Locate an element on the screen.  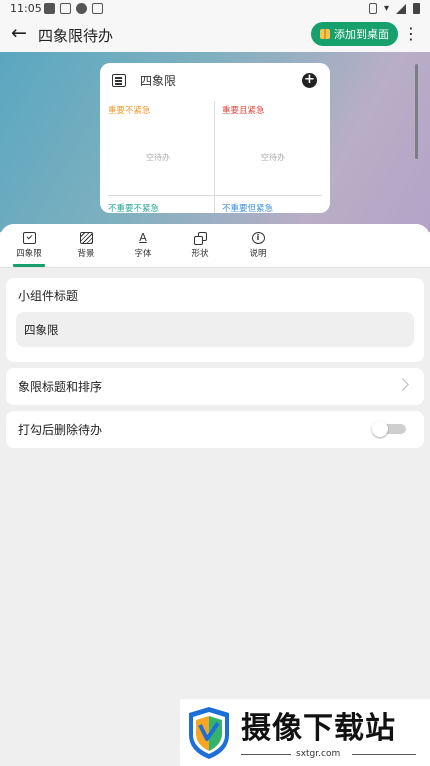
more-options-icon: ⋮ is located at coordinates (411, 34).